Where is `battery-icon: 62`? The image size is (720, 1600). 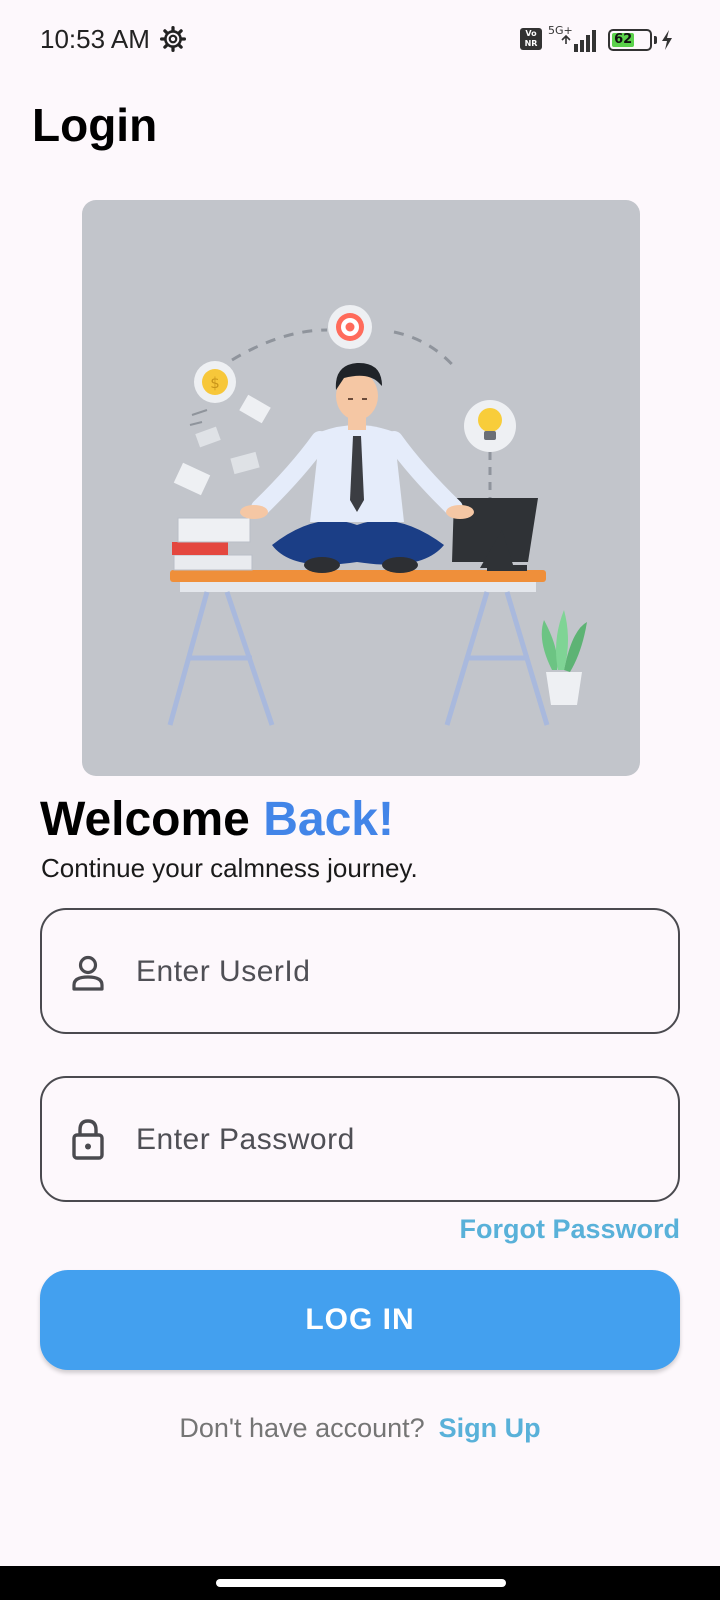
battery-icon: 62 is located at coordinates (630, 40).